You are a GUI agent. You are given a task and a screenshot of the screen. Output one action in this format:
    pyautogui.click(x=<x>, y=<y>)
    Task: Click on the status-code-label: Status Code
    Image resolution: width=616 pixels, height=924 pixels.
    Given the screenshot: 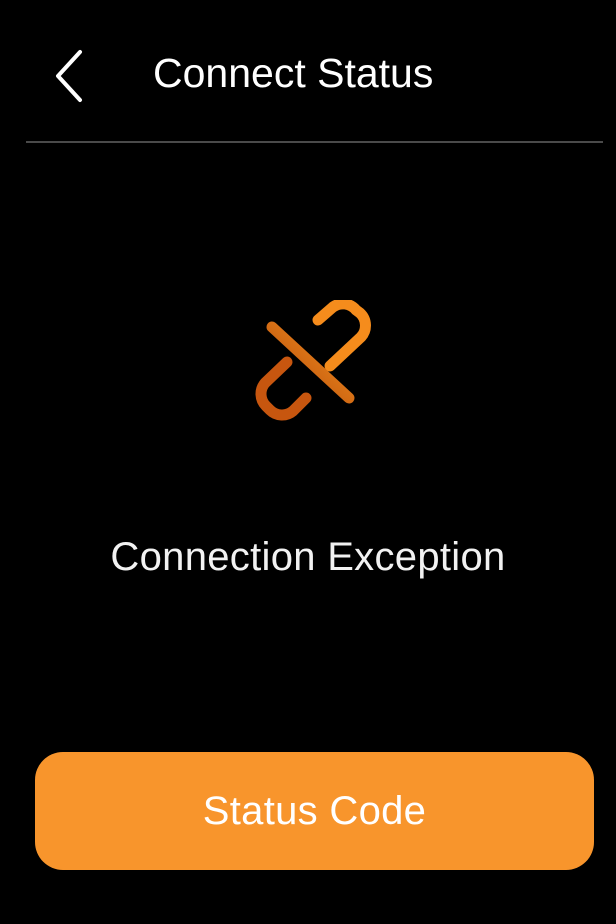 What is the action you would take?
    pyautogui.click(x=314, y=810)
    